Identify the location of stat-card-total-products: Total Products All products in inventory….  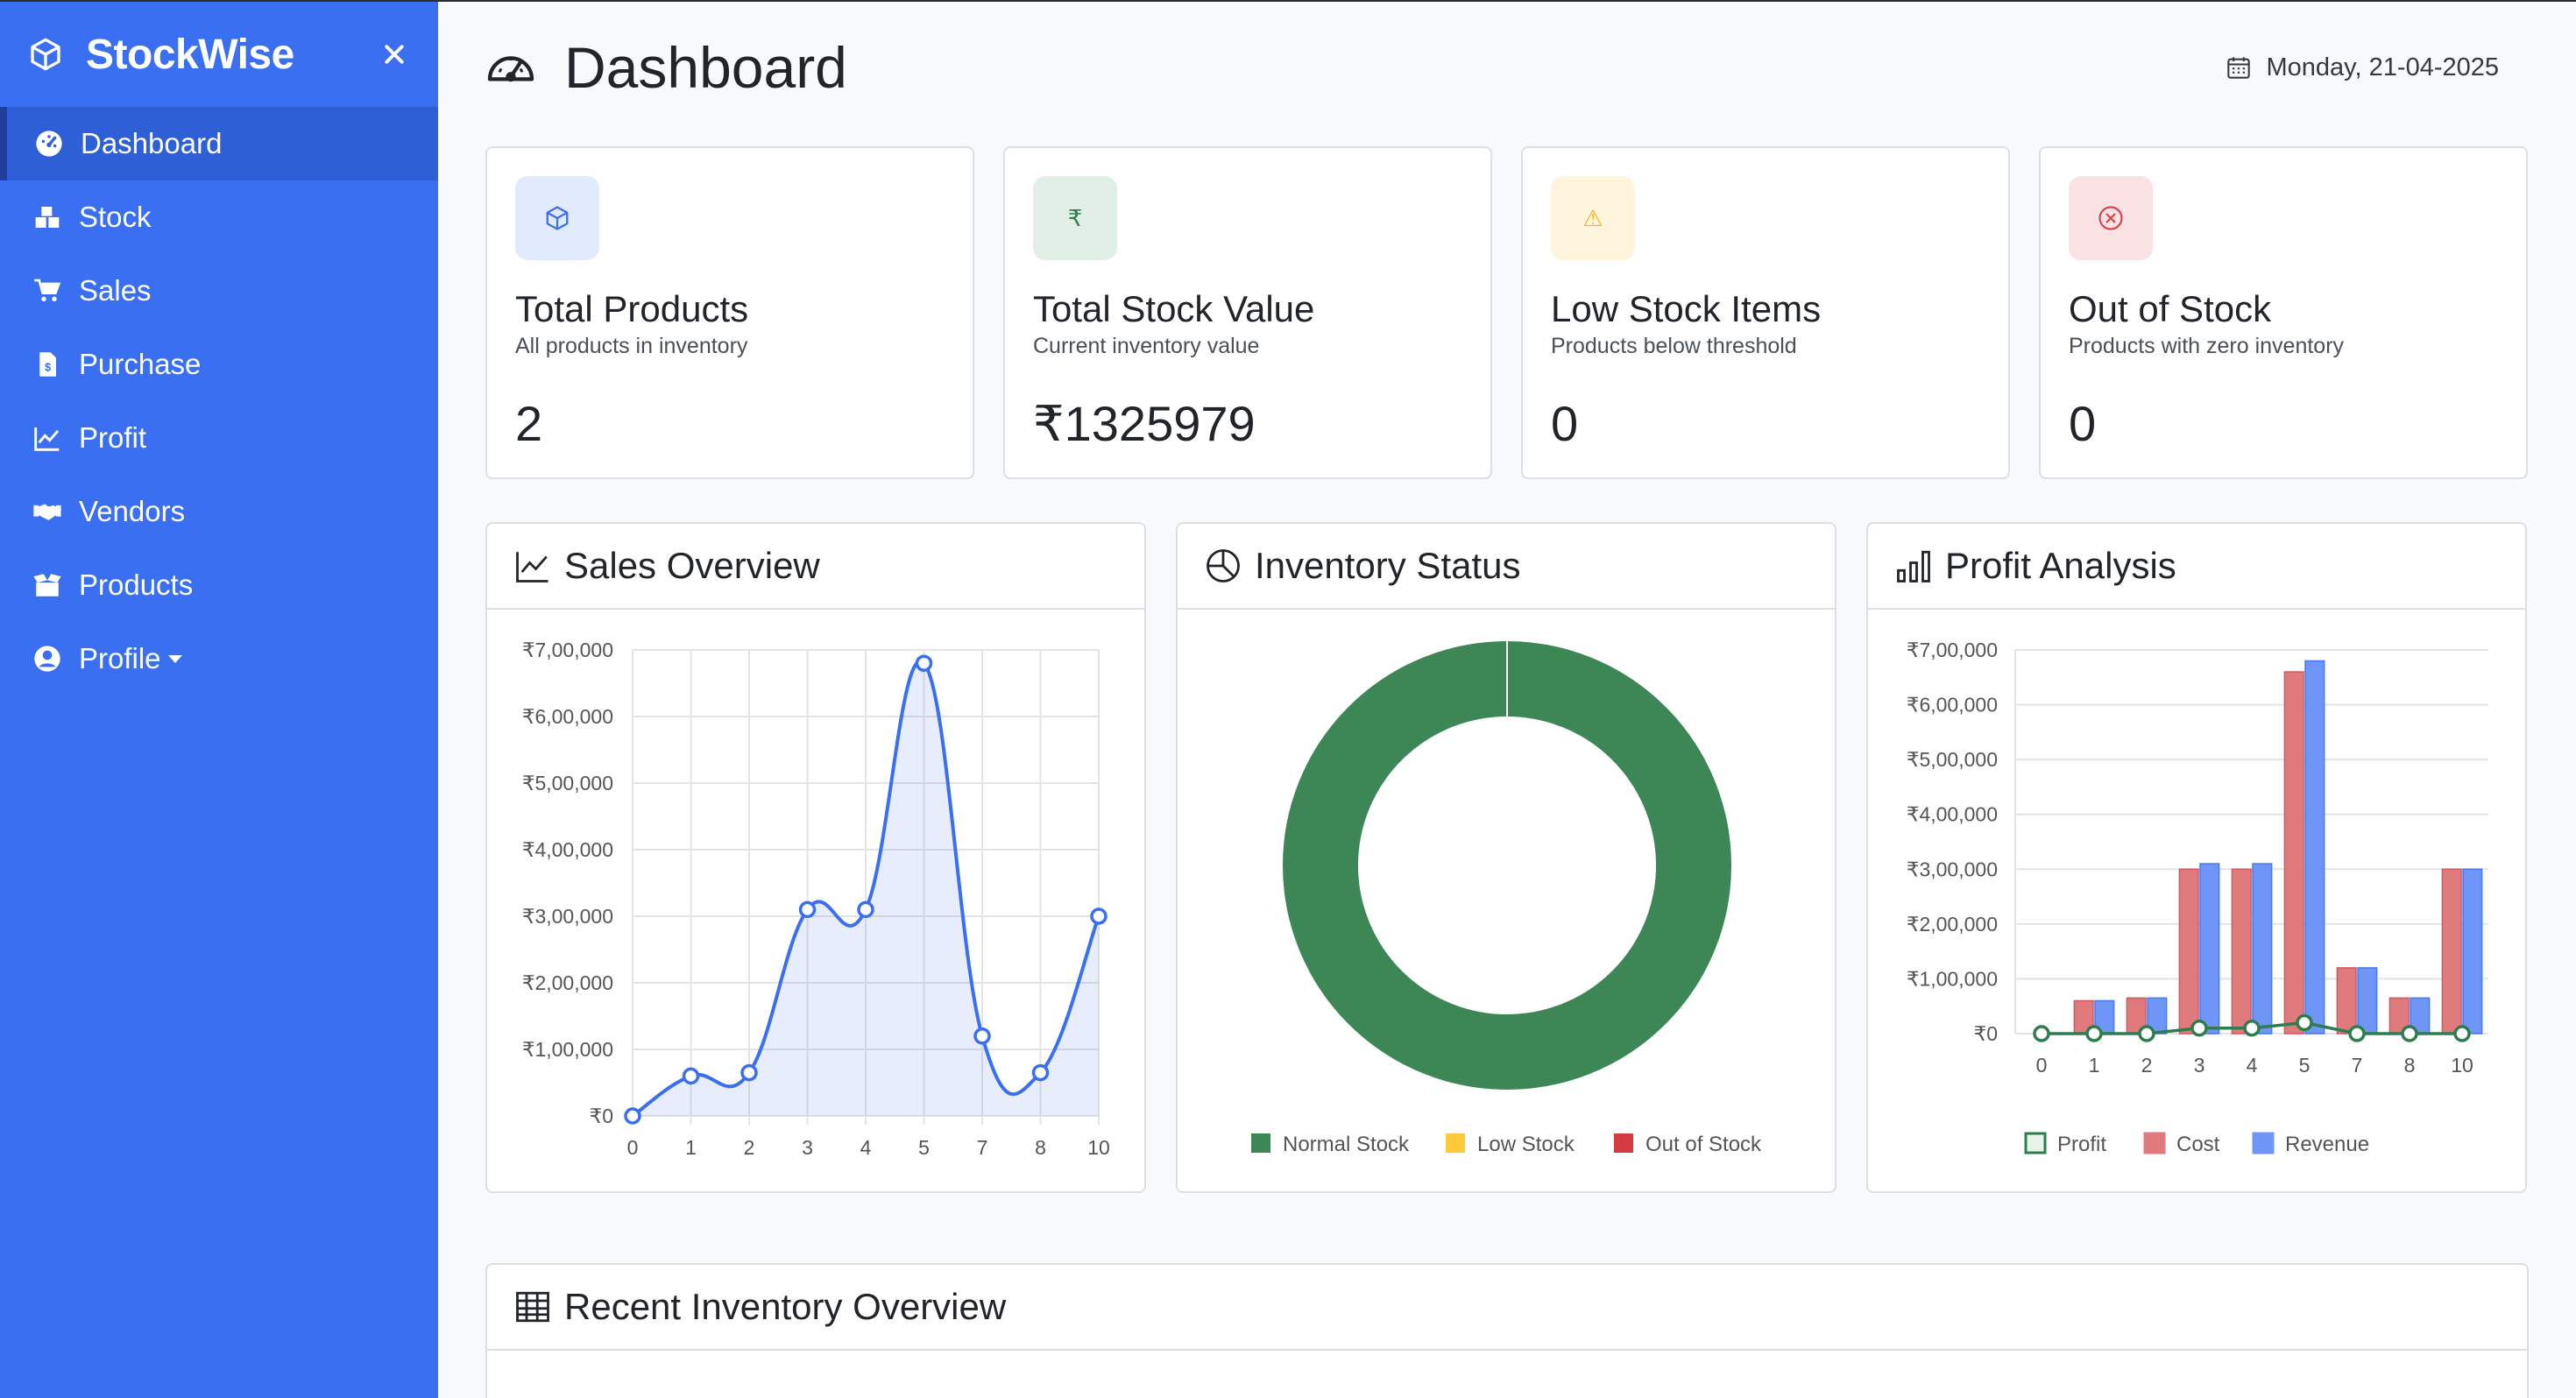
(729, 312).